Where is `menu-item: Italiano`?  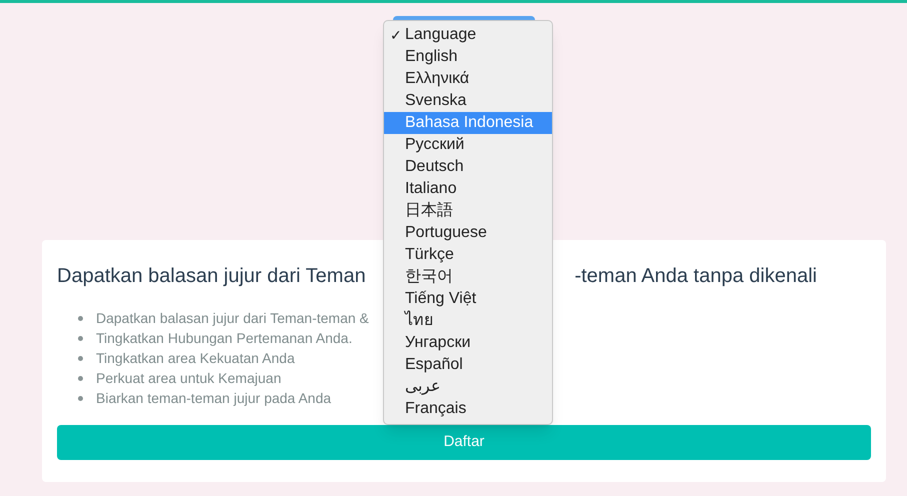
menu-item: Italiano is located at coordinates (468, 189).